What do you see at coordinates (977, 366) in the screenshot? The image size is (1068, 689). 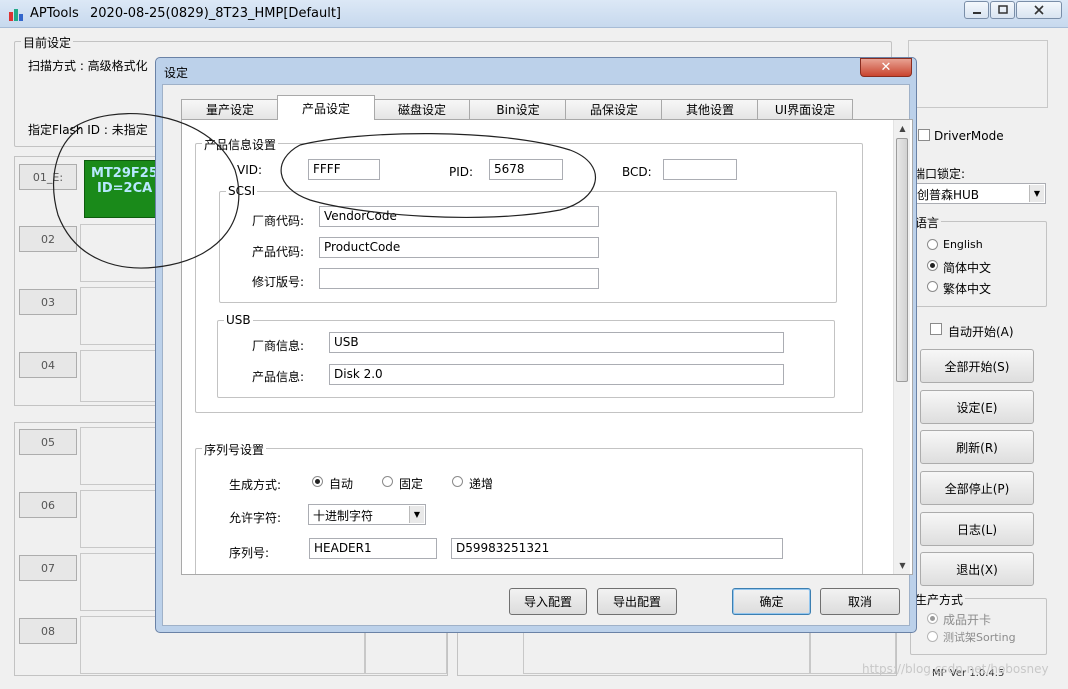 I see `start-all-button: 全部开始(S)` at bounding box center [977, 366].